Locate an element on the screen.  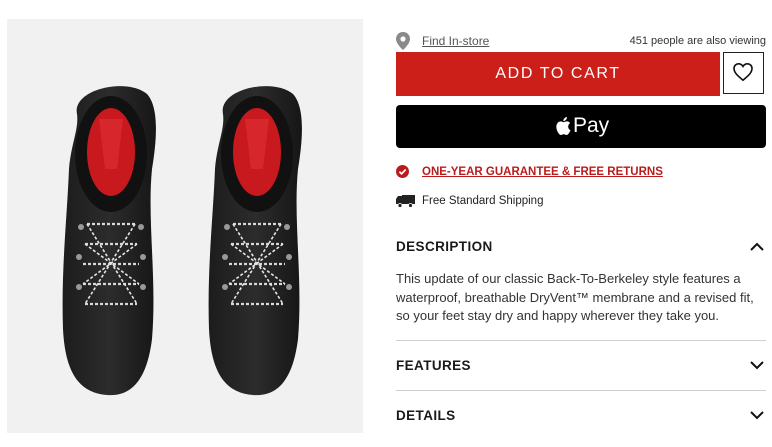
guarantee-link: ONE-YEAR GUARANTEE & FREE RETURNS is located at coordinates (542, 172).